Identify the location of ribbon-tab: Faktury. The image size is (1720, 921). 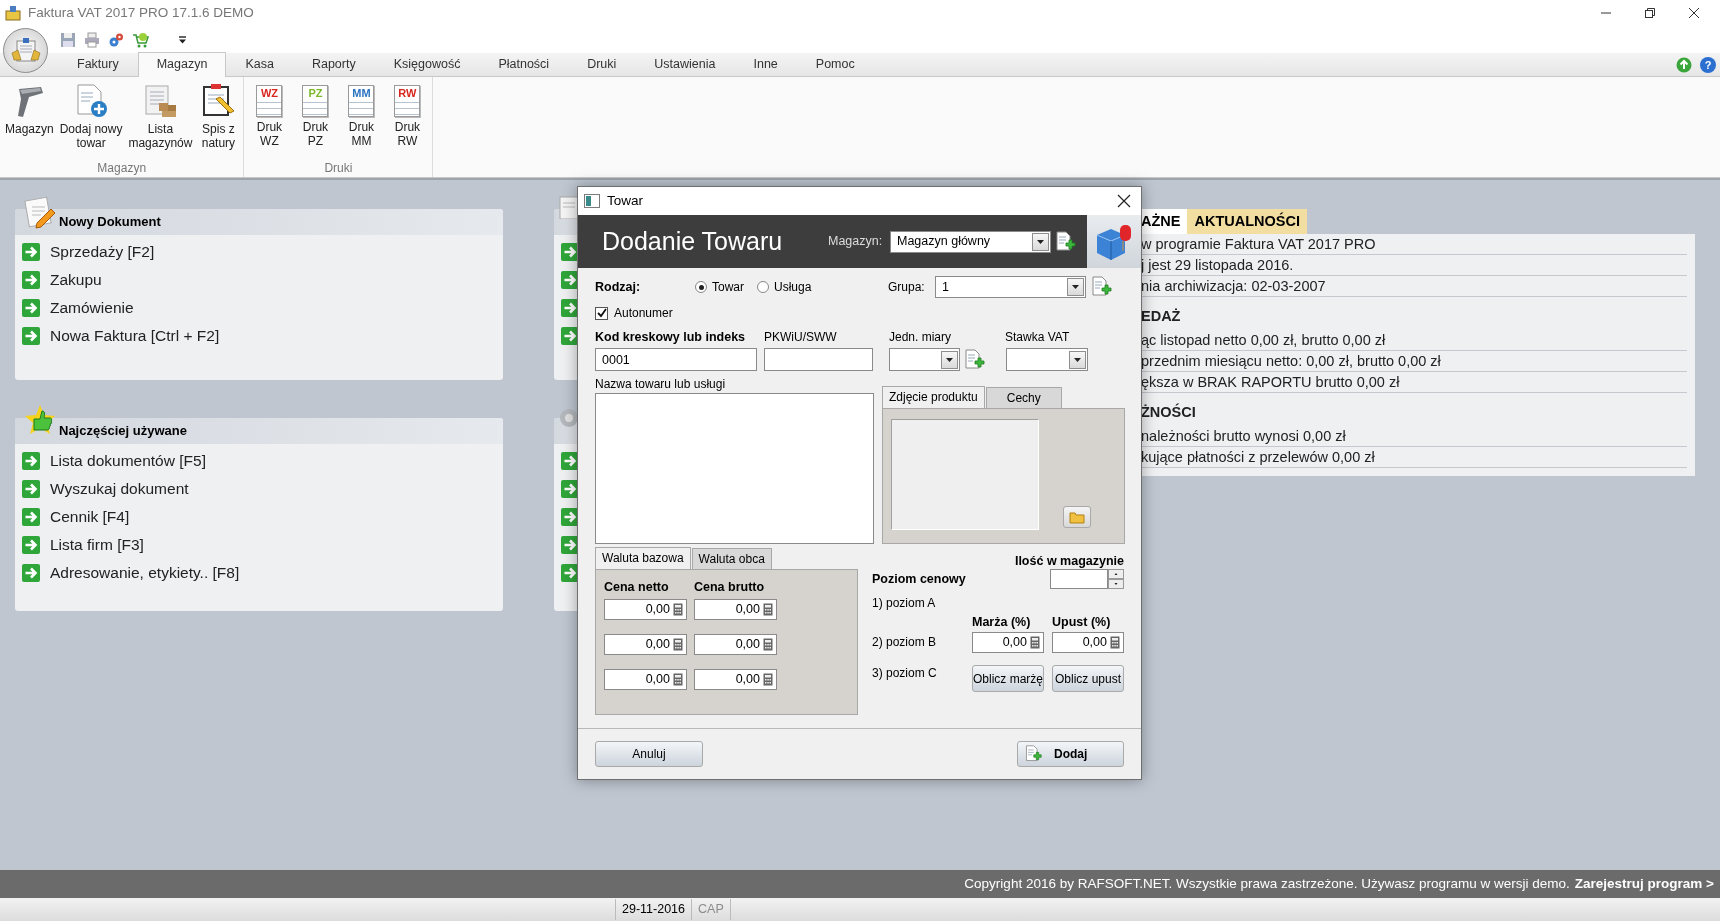
(98, 64).